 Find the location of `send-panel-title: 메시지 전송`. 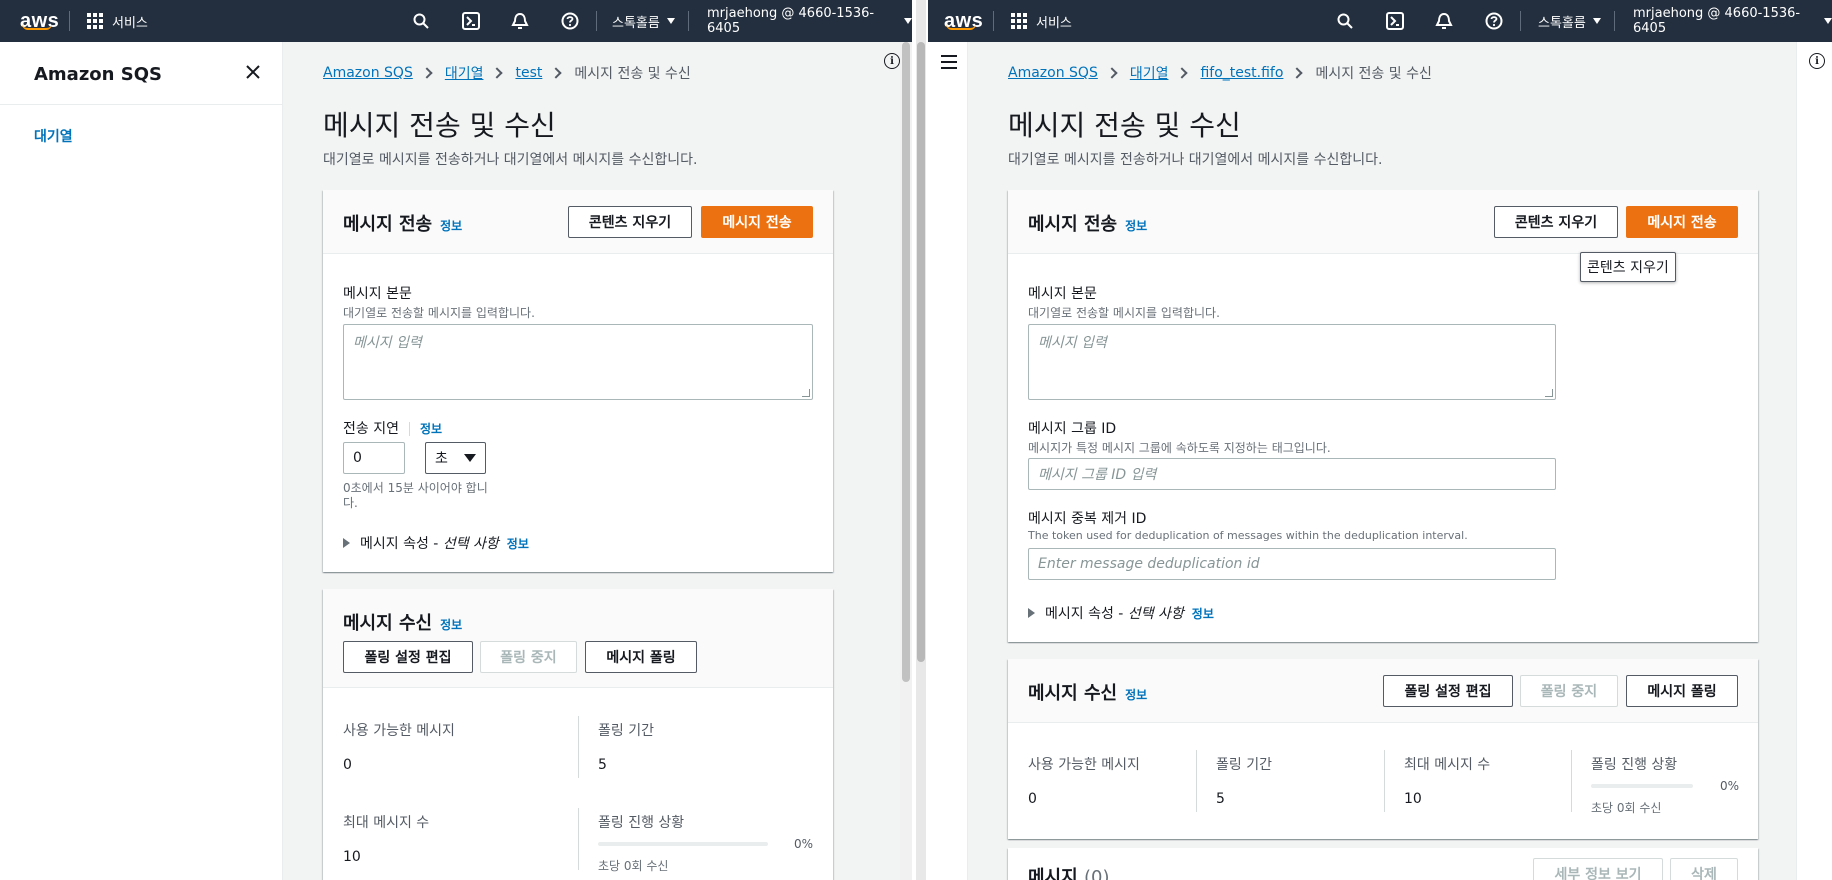

send-panel-title: 메시지 전송 is located at coordinates (1073, 224).